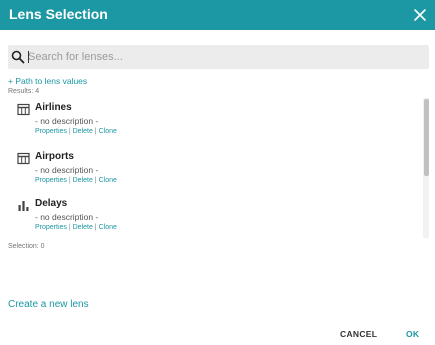 The width and height of the screenshot is (435, 345). I want to click on dialog-title: Lens Selection, so click(58, 14).